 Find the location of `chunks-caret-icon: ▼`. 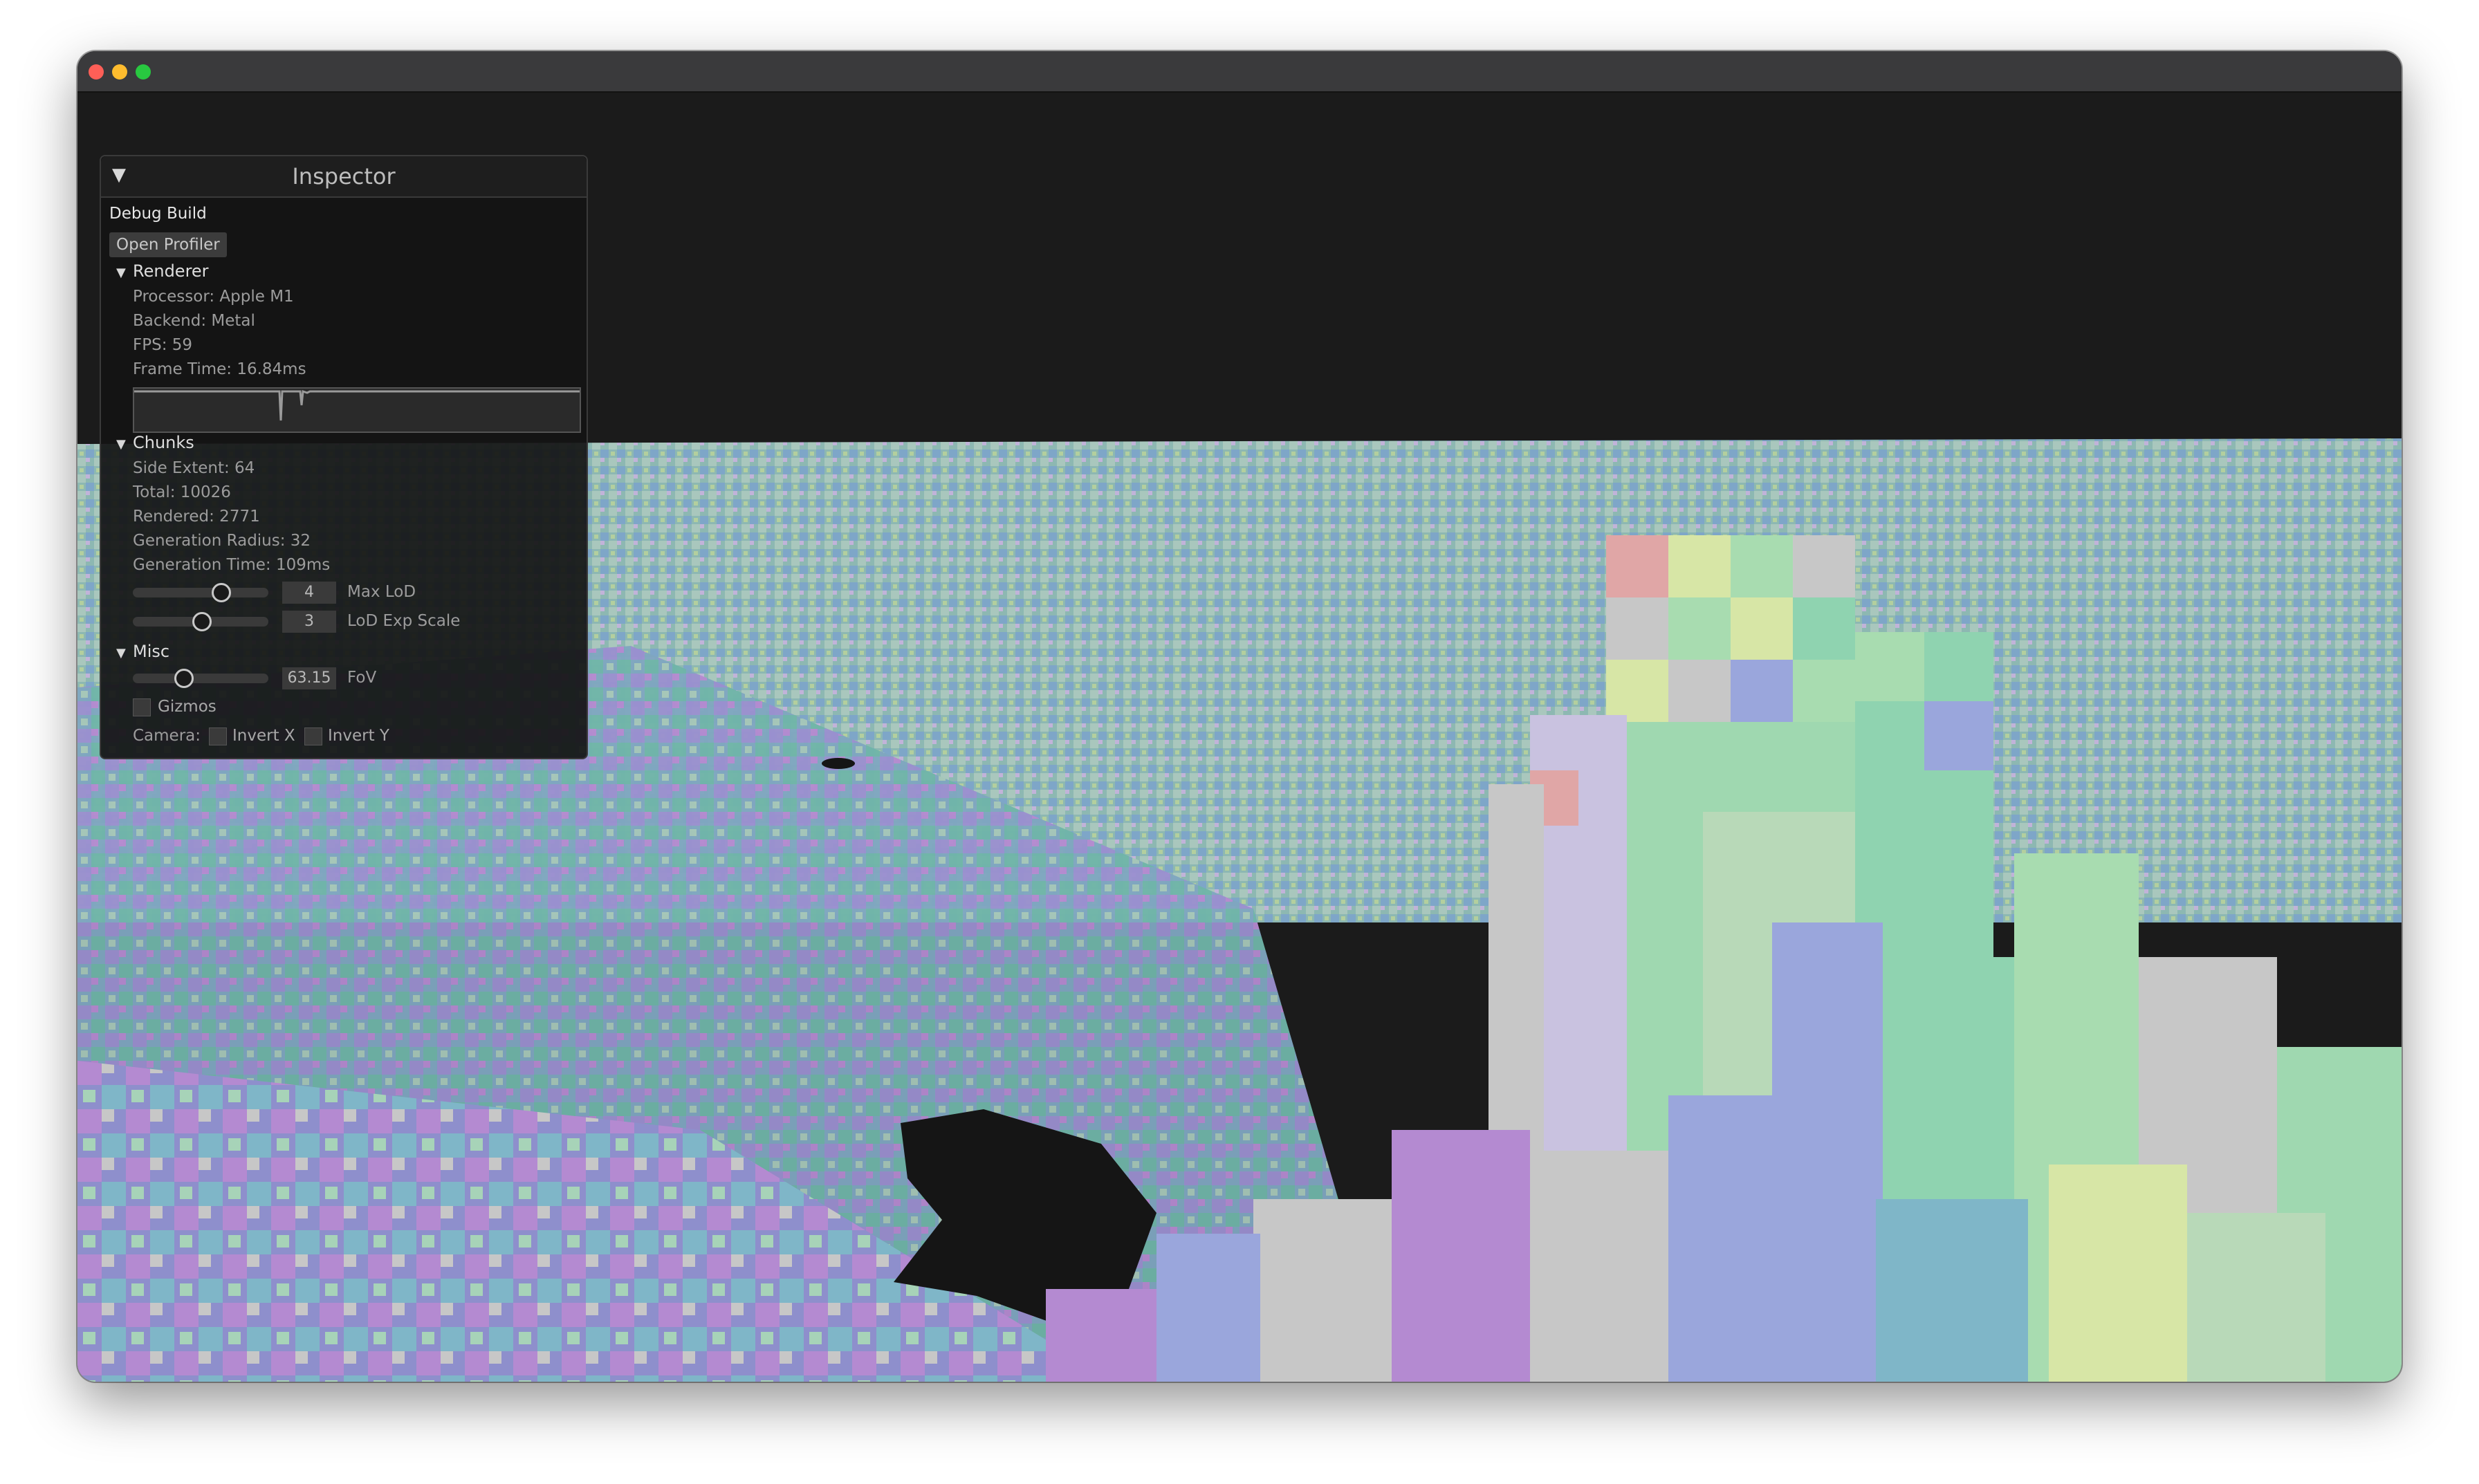

chunks-caret-icon: ▼ is located at coordinates (121, 444).